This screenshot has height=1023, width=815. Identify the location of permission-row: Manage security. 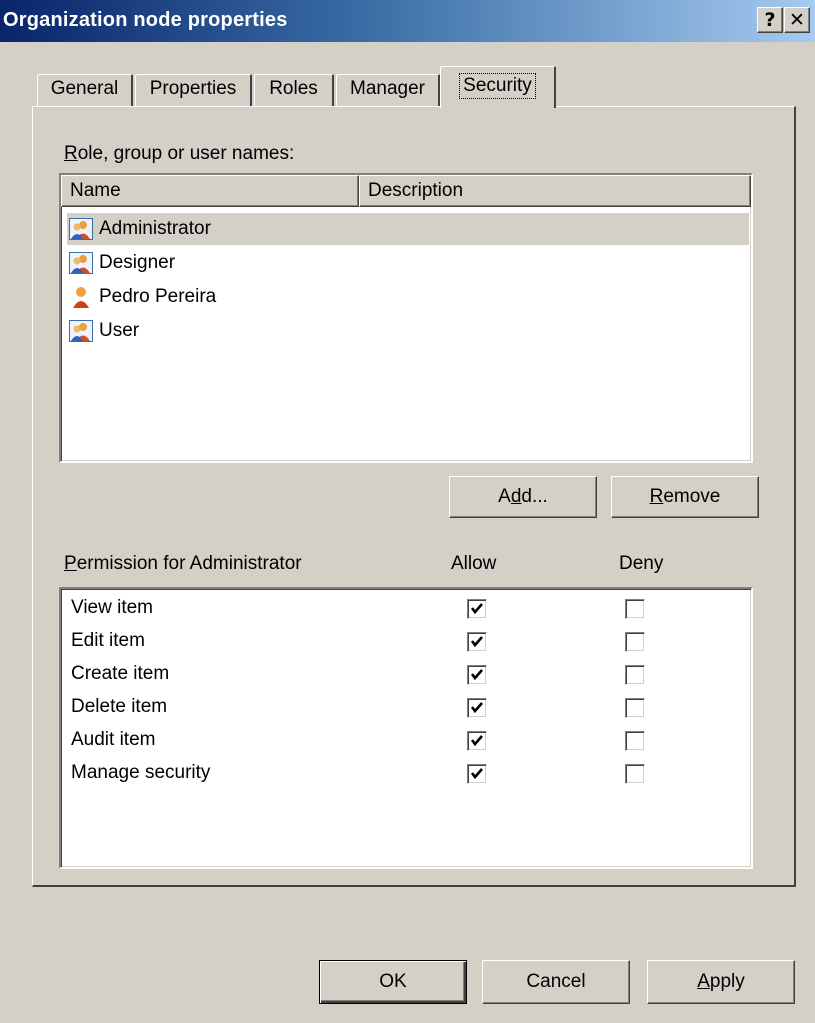
(431, 776).